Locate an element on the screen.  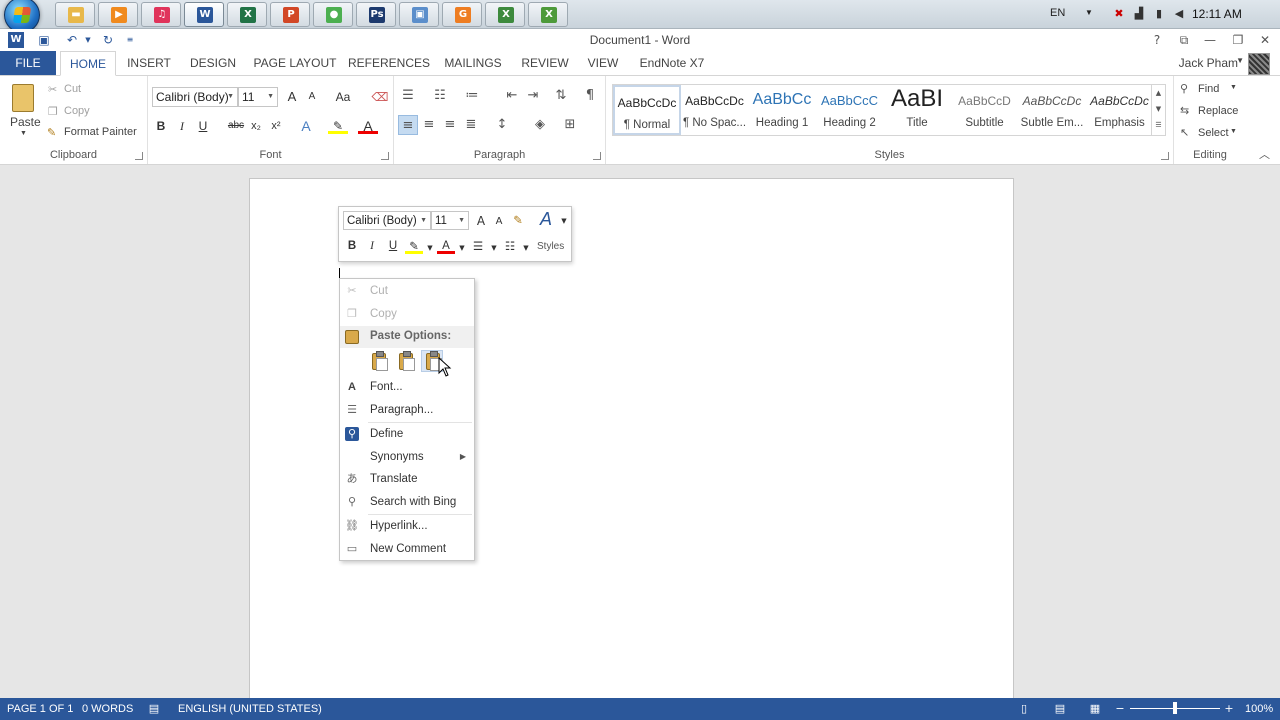
menu-item-translate: あ Translate is located at coordinates (407, 479).